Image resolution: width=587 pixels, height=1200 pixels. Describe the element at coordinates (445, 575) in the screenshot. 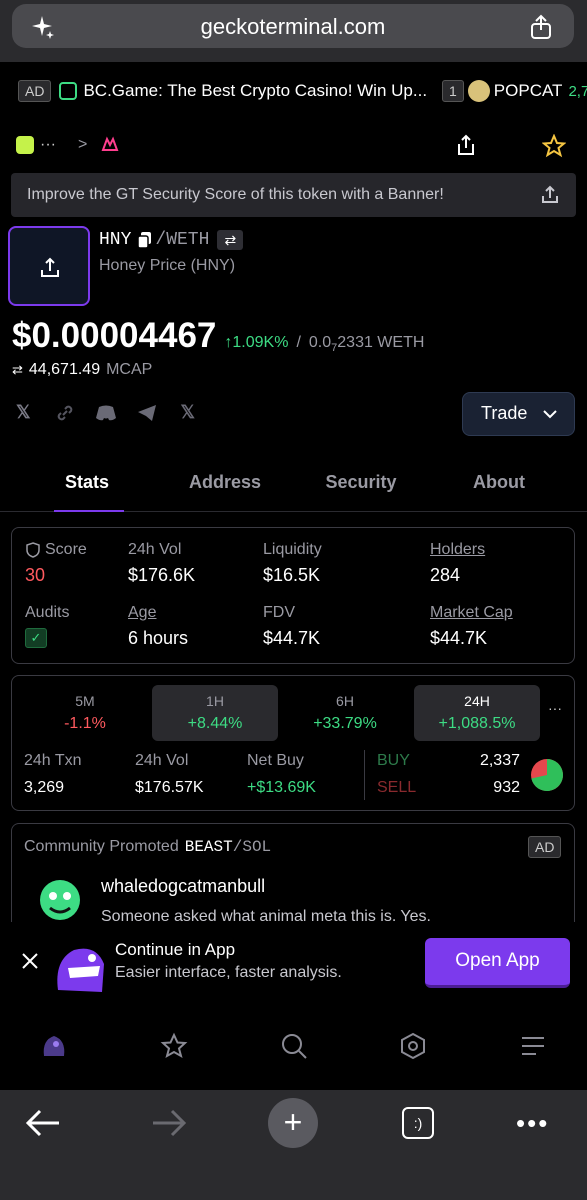

I see `holders-value: 284` at that location.